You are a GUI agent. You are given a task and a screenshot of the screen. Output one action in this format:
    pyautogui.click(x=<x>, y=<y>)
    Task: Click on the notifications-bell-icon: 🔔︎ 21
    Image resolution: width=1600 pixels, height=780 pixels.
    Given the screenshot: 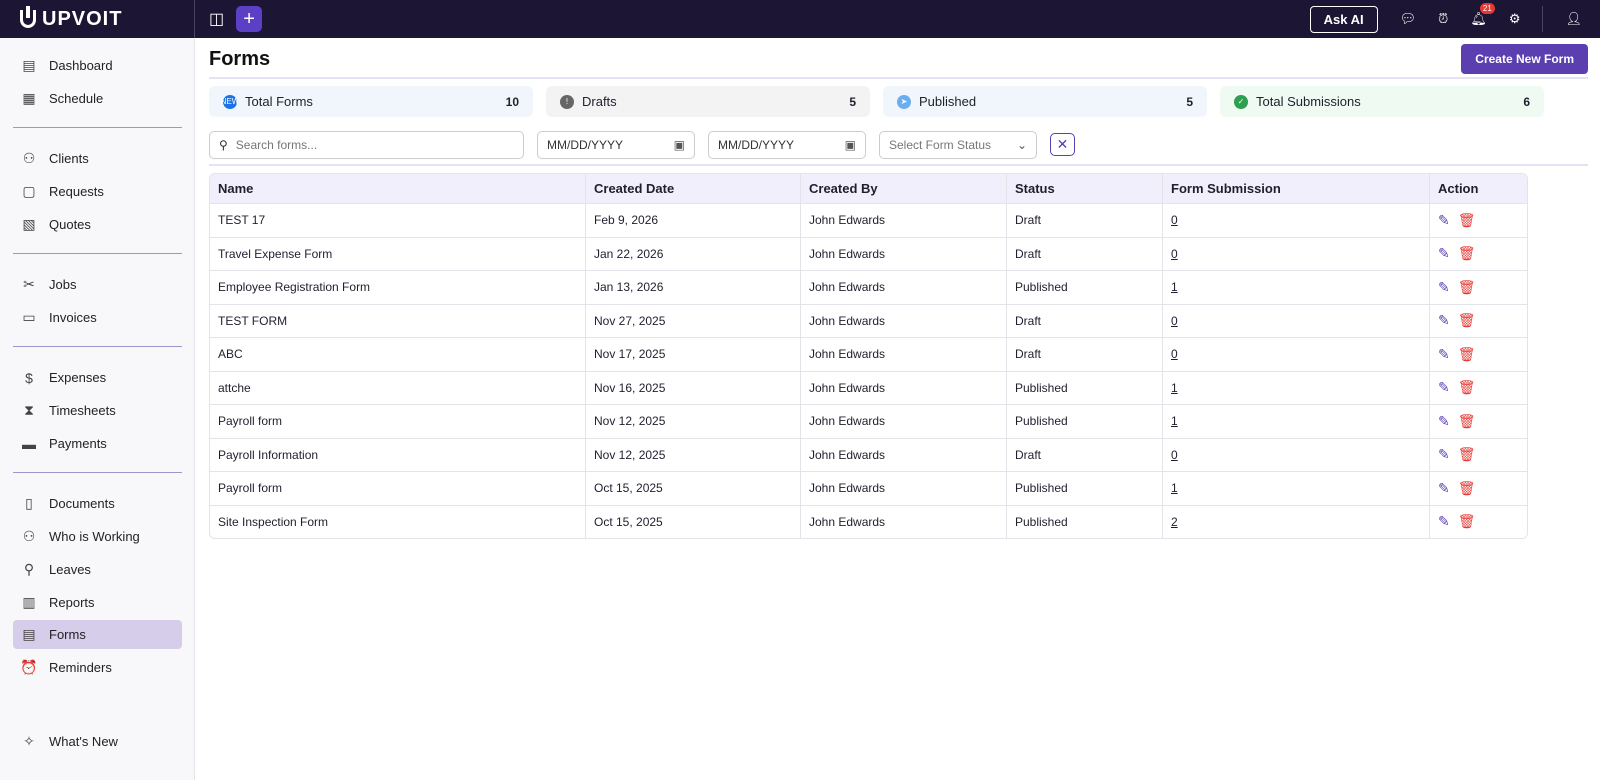 What is the action you would take?
    pyautogui.click(x=1482, y=15)
    